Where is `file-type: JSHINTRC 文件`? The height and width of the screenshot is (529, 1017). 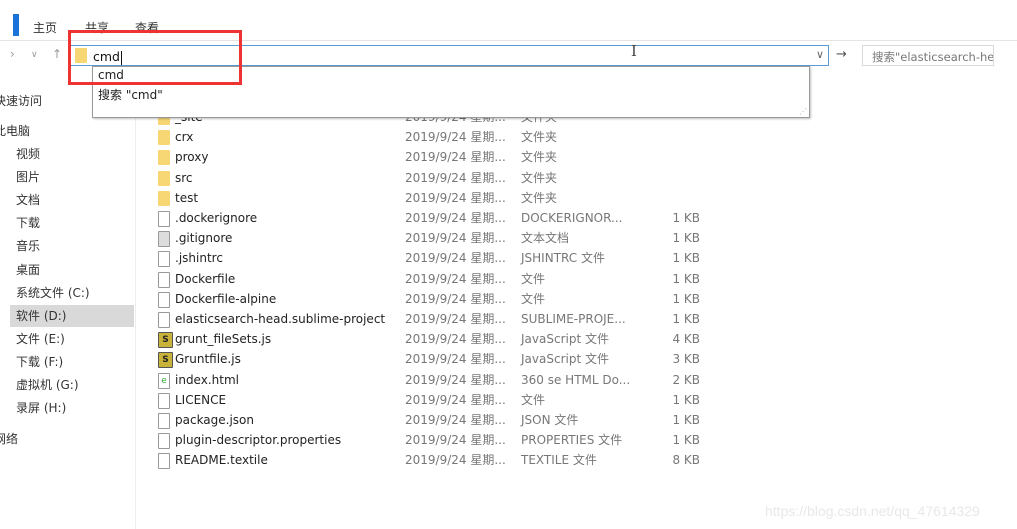
file-type: JSHINTRC 文件 is located at coordinates (563, 258).